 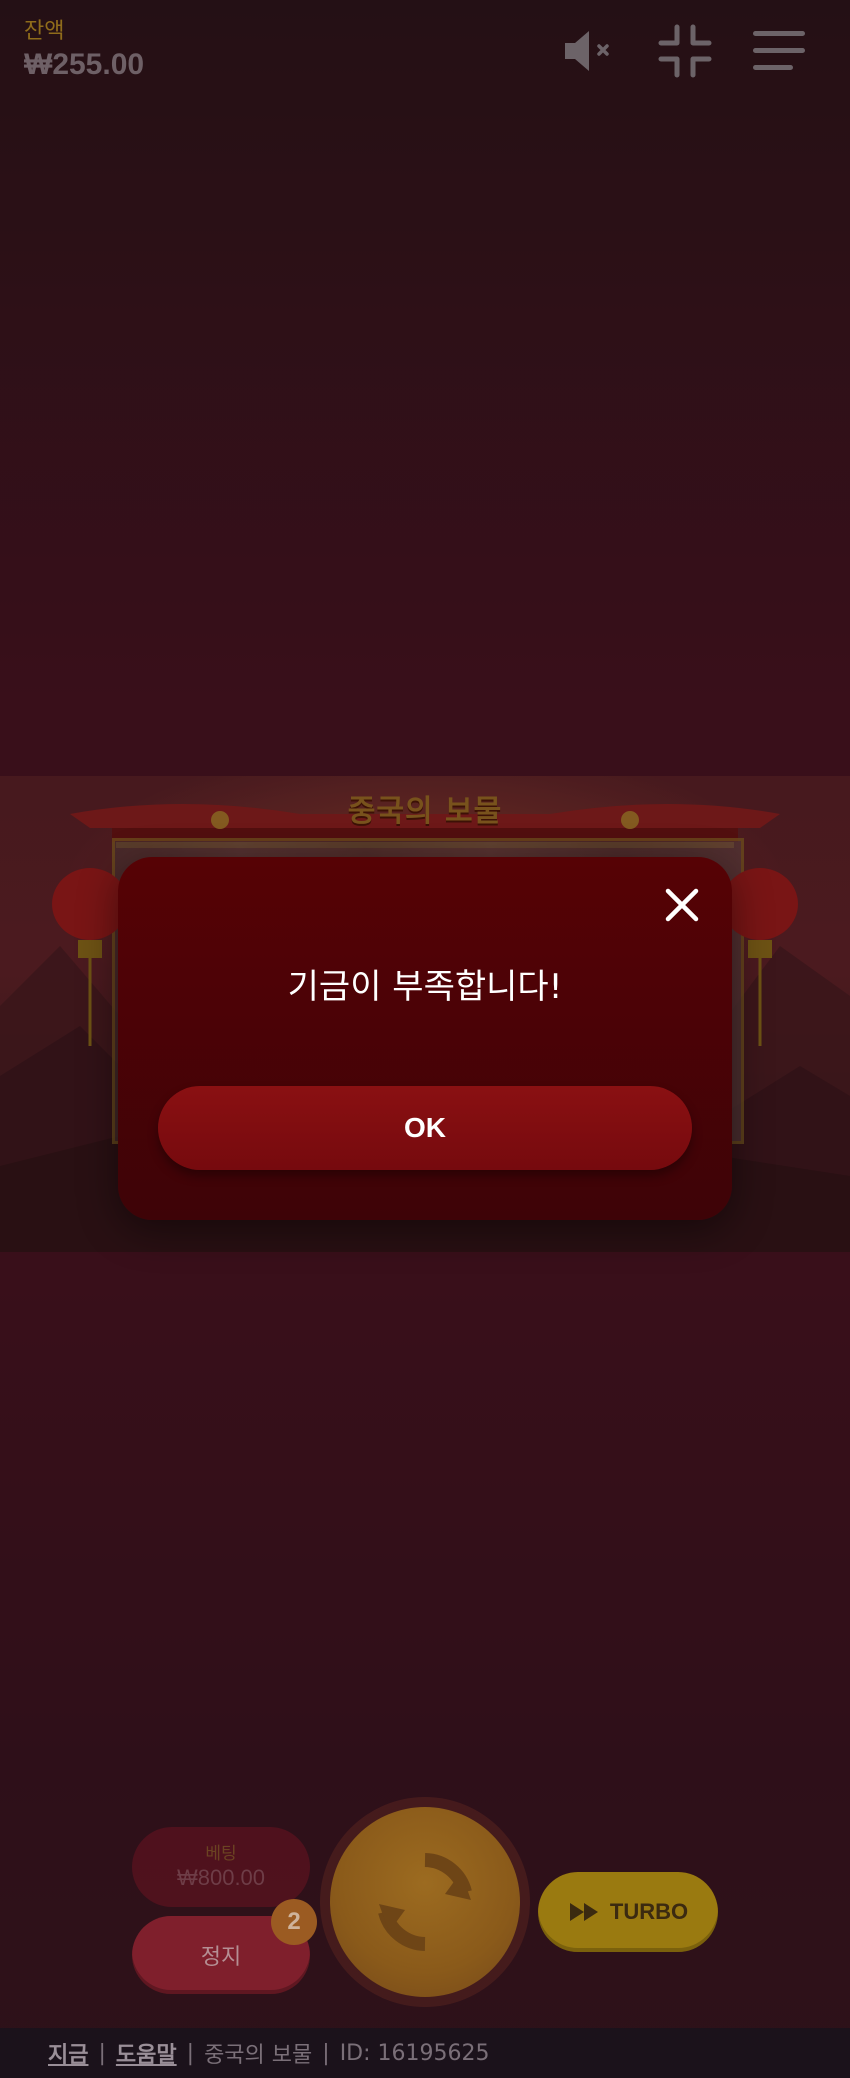 What do you see at coordinates (425, 1128) in the screenshot?
I see `ok-button: OK` at bounding box center [425, 1128].